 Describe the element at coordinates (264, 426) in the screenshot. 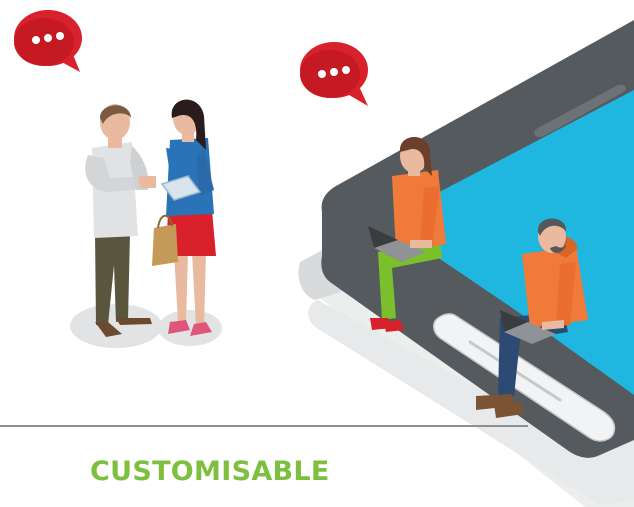

I see `divider-line` at that location.